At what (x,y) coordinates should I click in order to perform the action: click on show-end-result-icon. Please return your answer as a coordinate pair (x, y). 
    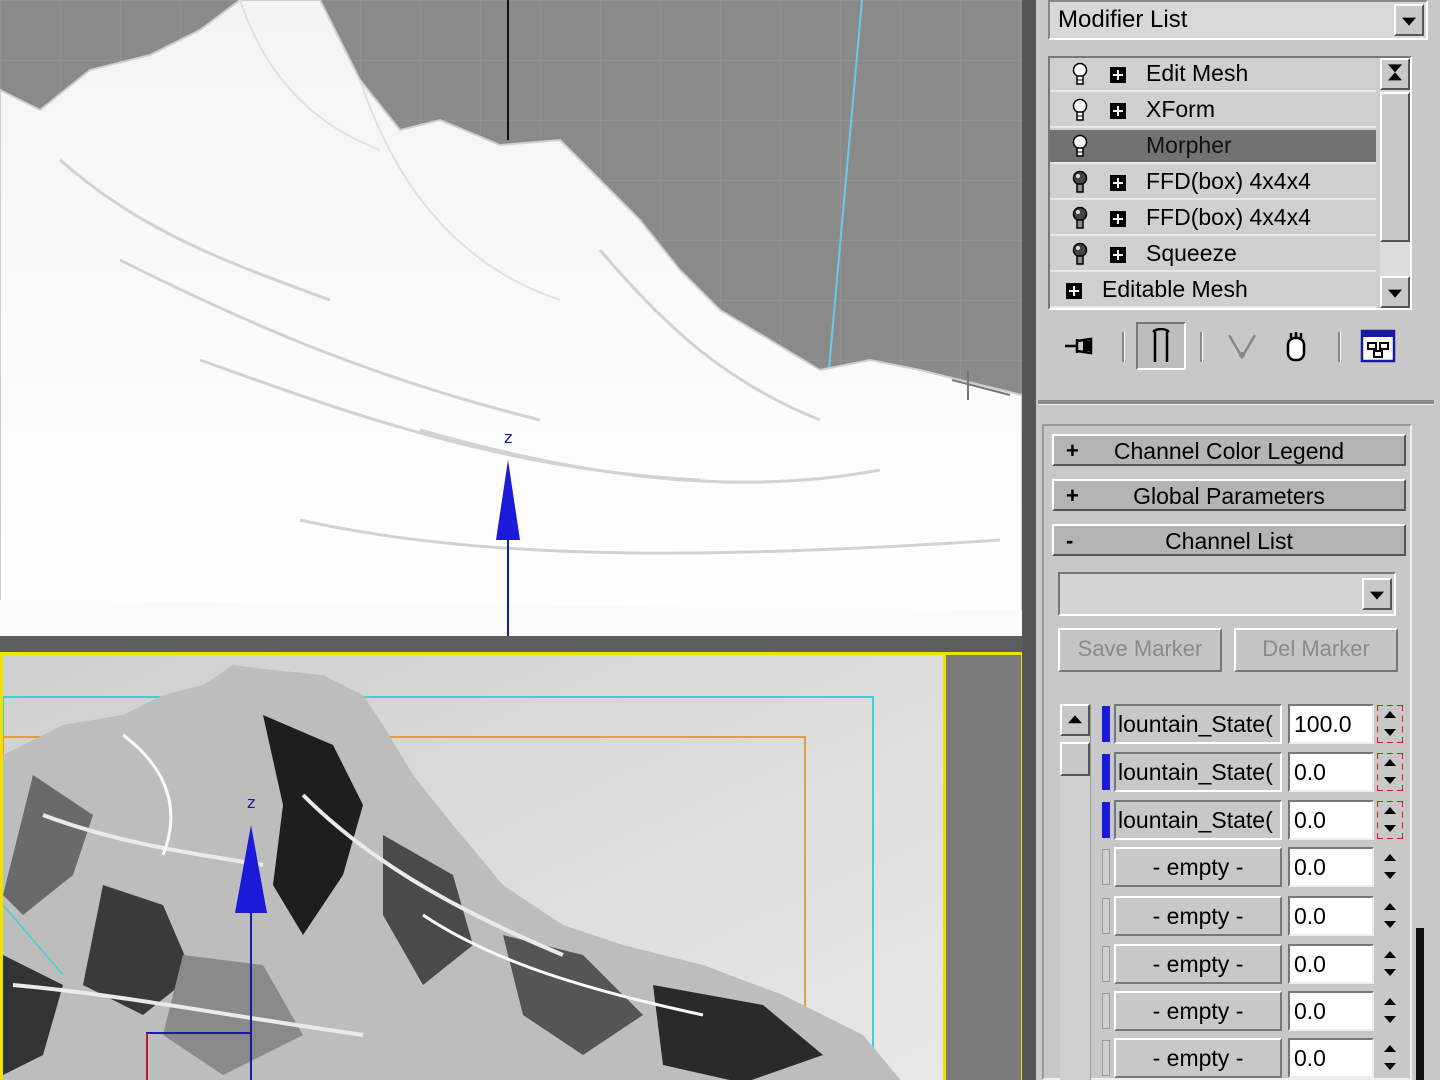
    Looking at the image, I should click on (1161, 346).